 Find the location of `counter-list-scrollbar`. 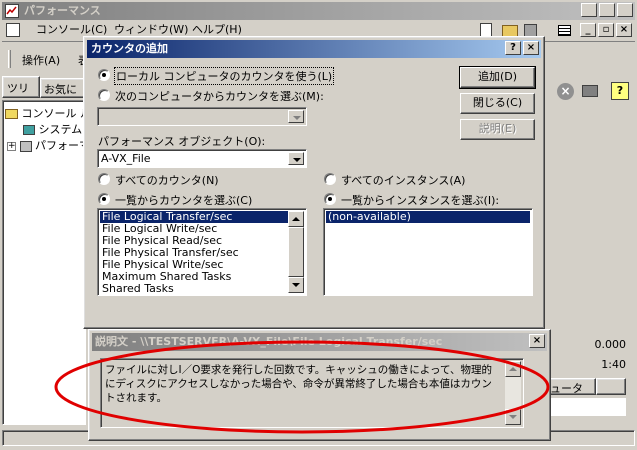

counter-list-scrollbar is located at coordinates (296, 252).